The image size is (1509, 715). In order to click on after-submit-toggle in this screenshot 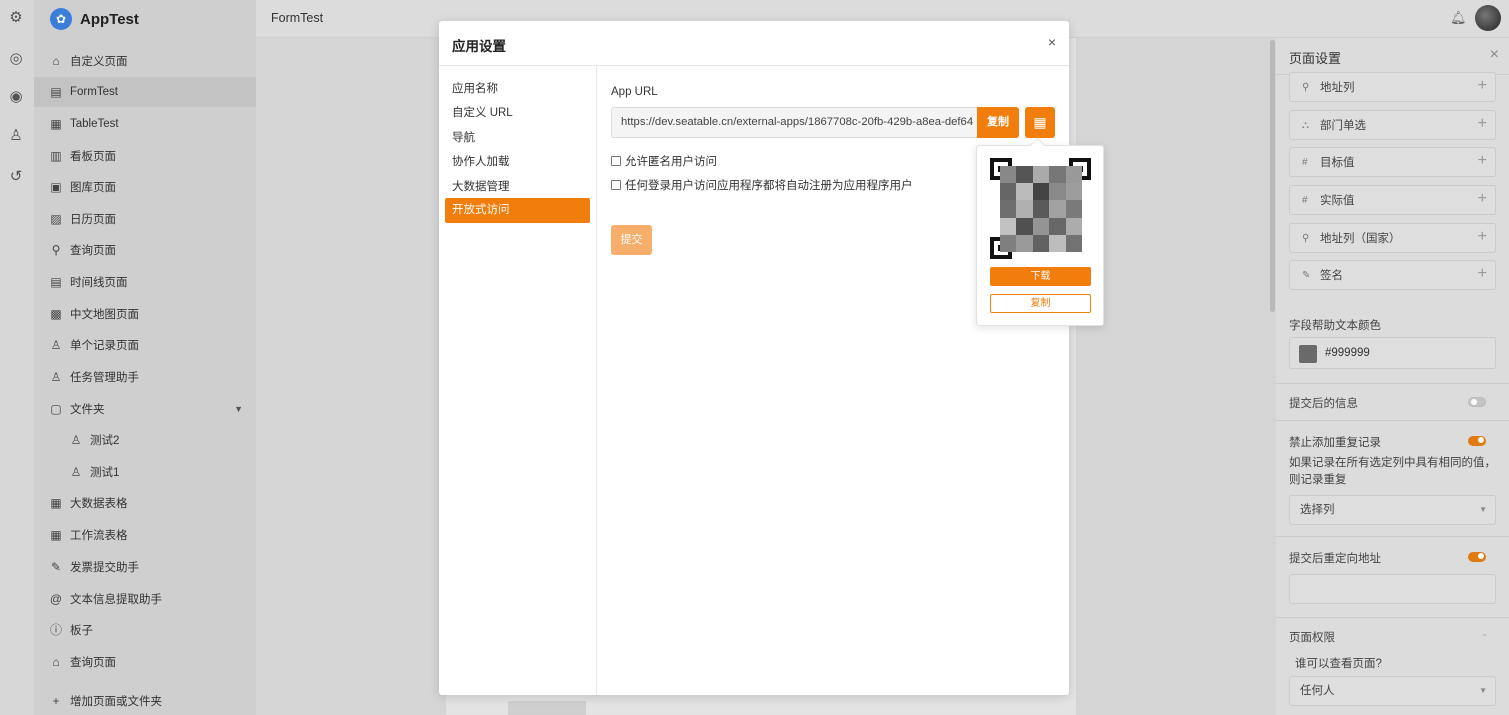, I will do `click(1477, 402)`.